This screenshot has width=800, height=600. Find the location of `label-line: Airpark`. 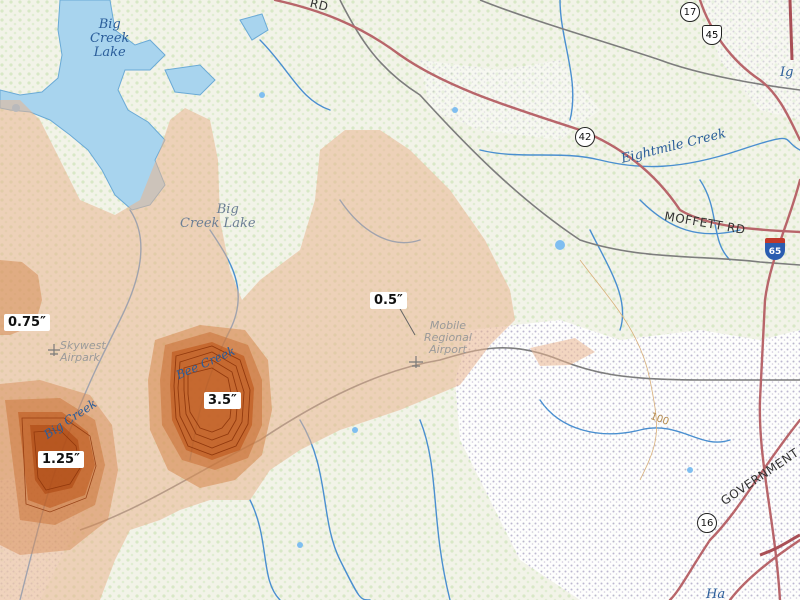

label-line: Airpark is located at coordinates (80, 357).